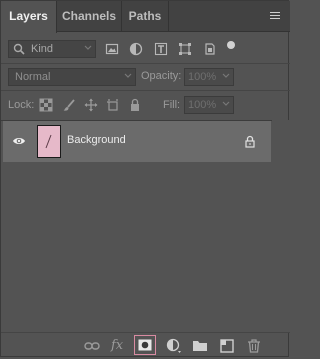 The image size is (320, 359). What do you see at coordinates (202, 77) in the screenshot?
I see `opacity-value: 100%` at bounding box center [202, 77].